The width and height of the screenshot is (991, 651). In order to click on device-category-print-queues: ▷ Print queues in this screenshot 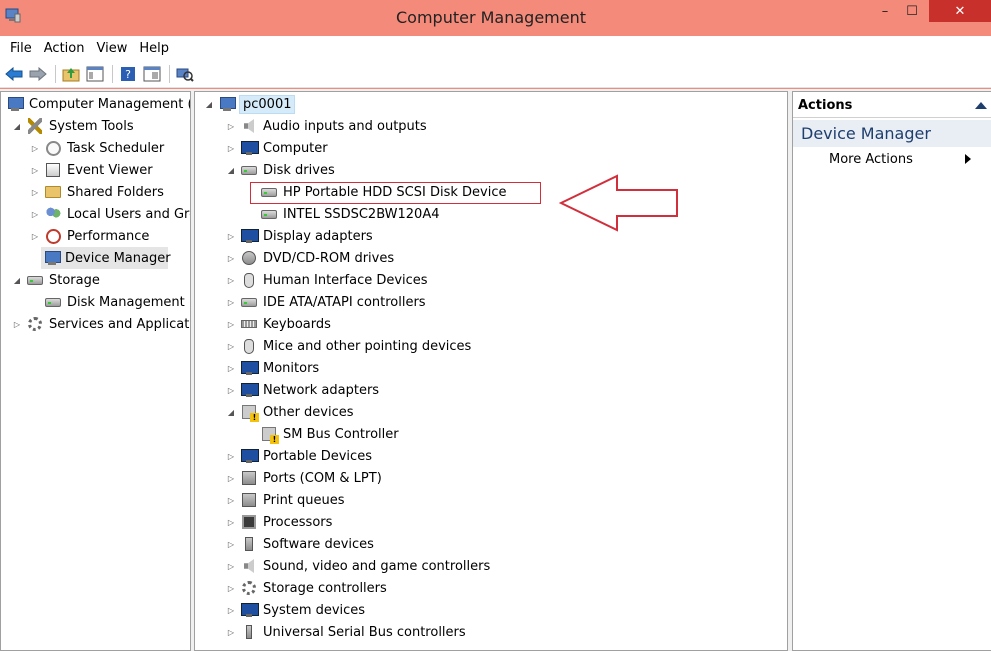, I will do `click(286, 500)`.